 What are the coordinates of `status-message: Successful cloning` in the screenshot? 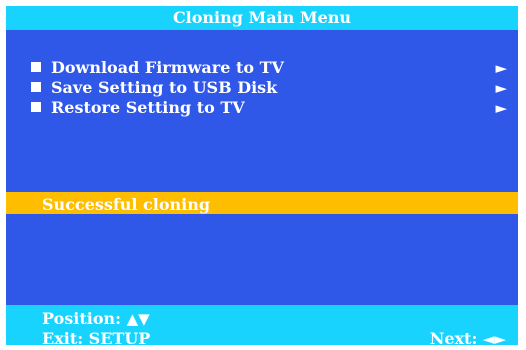 It's located at (126, 204).